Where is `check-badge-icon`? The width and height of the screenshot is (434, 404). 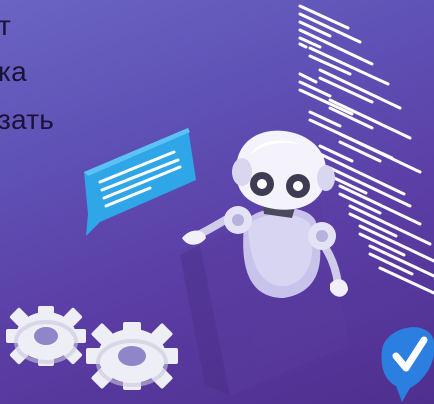 check-badge-icon is located at coordinates (407, 364).